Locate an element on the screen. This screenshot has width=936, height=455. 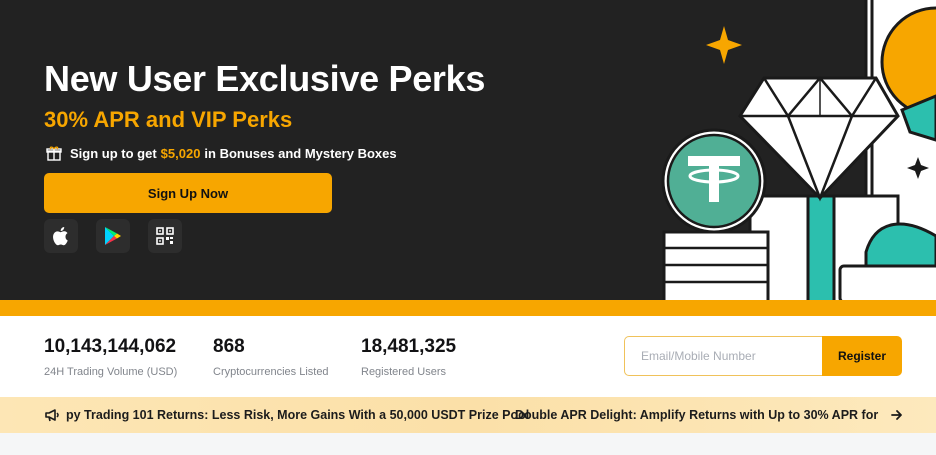
sign-up-button: Sign Up Now is located at coordinates (188, 193).